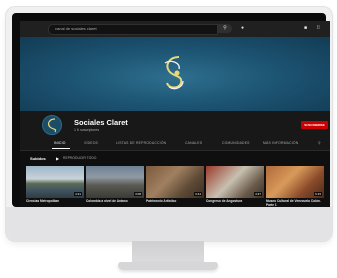 The width and height of the screenshot is (337, 278). What do you see at coordinates (55, 182) in the screenshot?
I see `video-thumbnail: 4:31` at bounding box center [55, 182].